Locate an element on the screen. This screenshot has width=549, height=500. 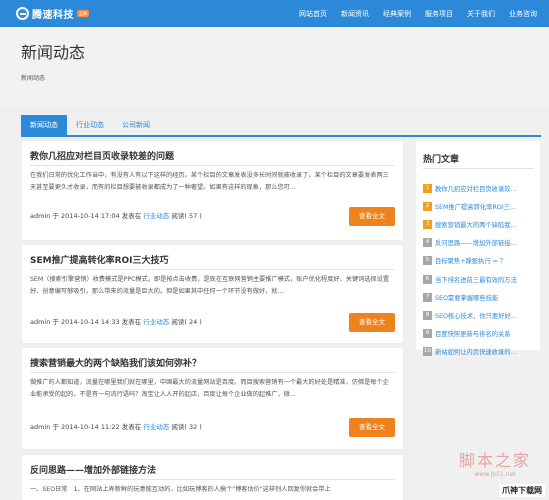
watermark-text: 脚本之家 is located at coordinates (494, 460).